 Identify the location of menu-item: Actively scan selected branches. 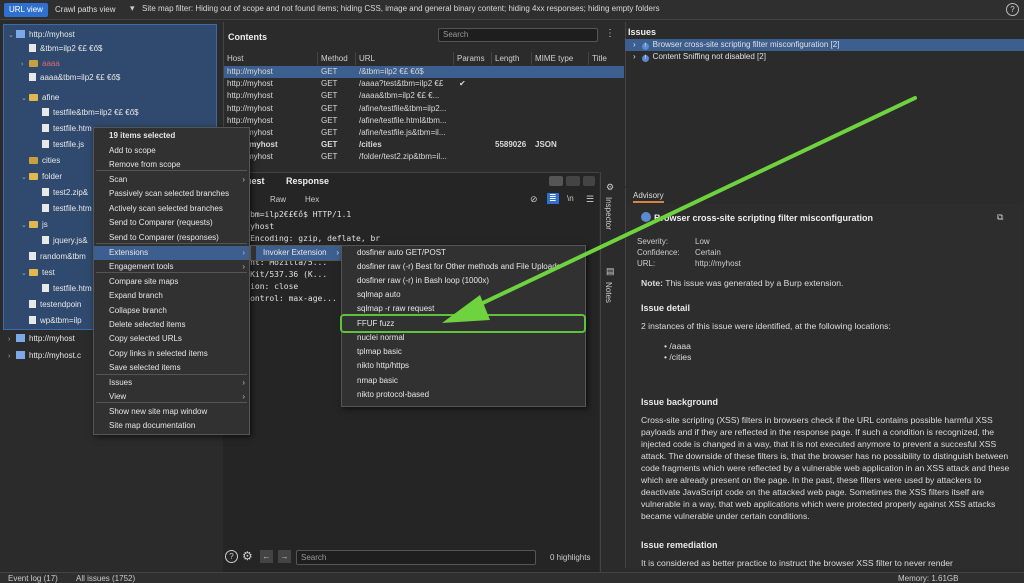
(171, 209).